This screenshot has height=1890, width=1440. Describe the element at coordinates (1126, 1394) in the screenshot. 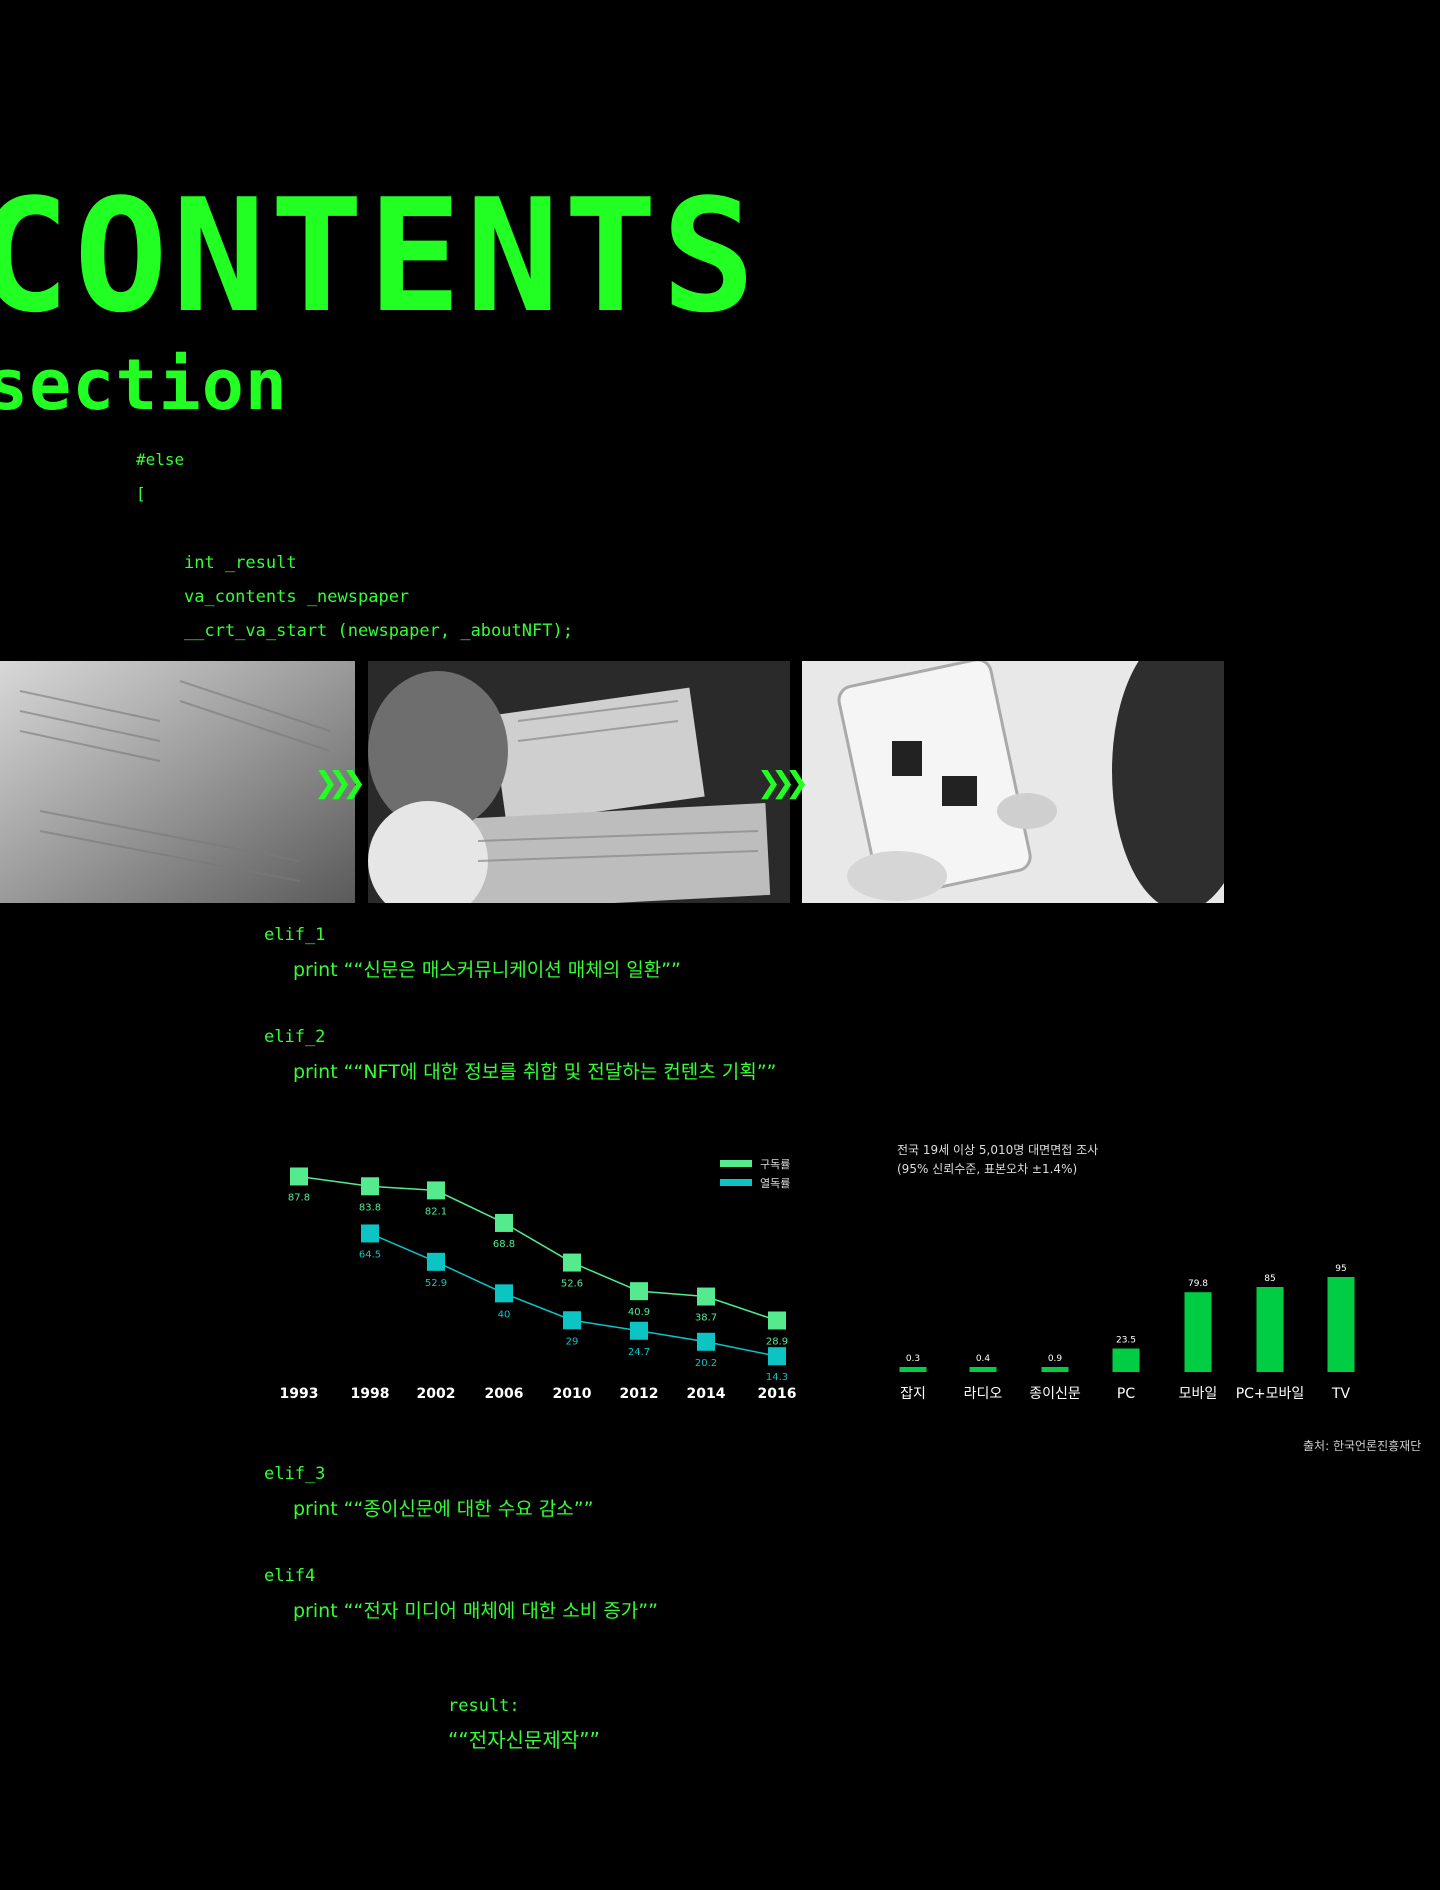

I see `category-label: PC` at that location.